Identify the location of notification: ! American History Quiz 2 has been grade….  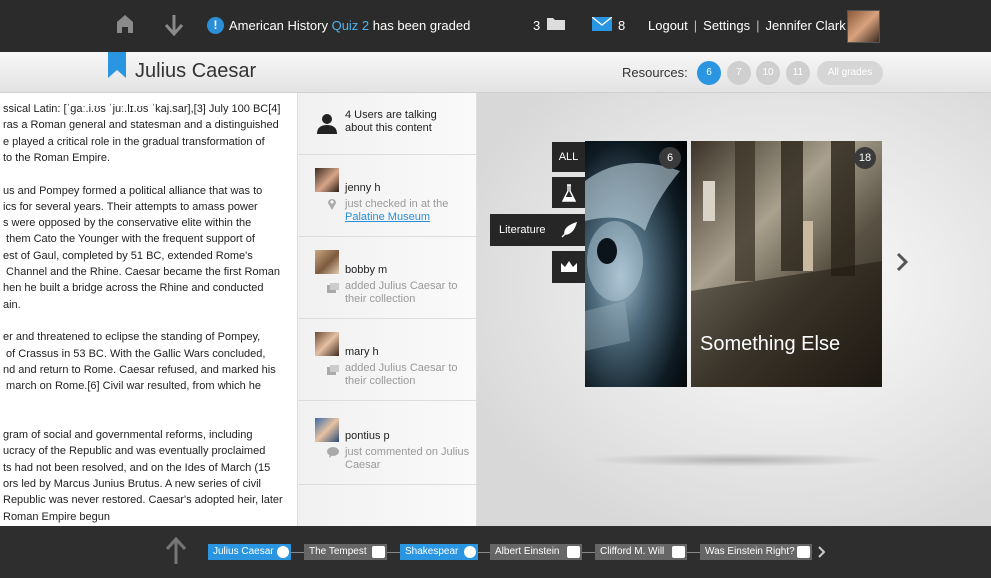
(338, 25).